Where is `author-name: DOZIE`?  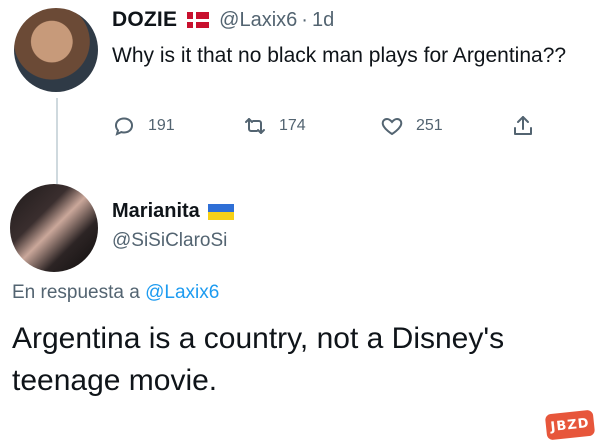
author-name: DOZIE is located at coordinates (144, 20).